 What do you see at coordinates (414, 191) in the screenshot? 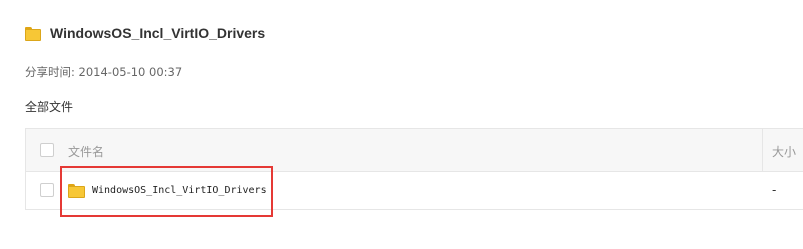
I see `table-row: WindowsOS_Incl_VirtIO_Drivers -` at bounding box center [414, 191].